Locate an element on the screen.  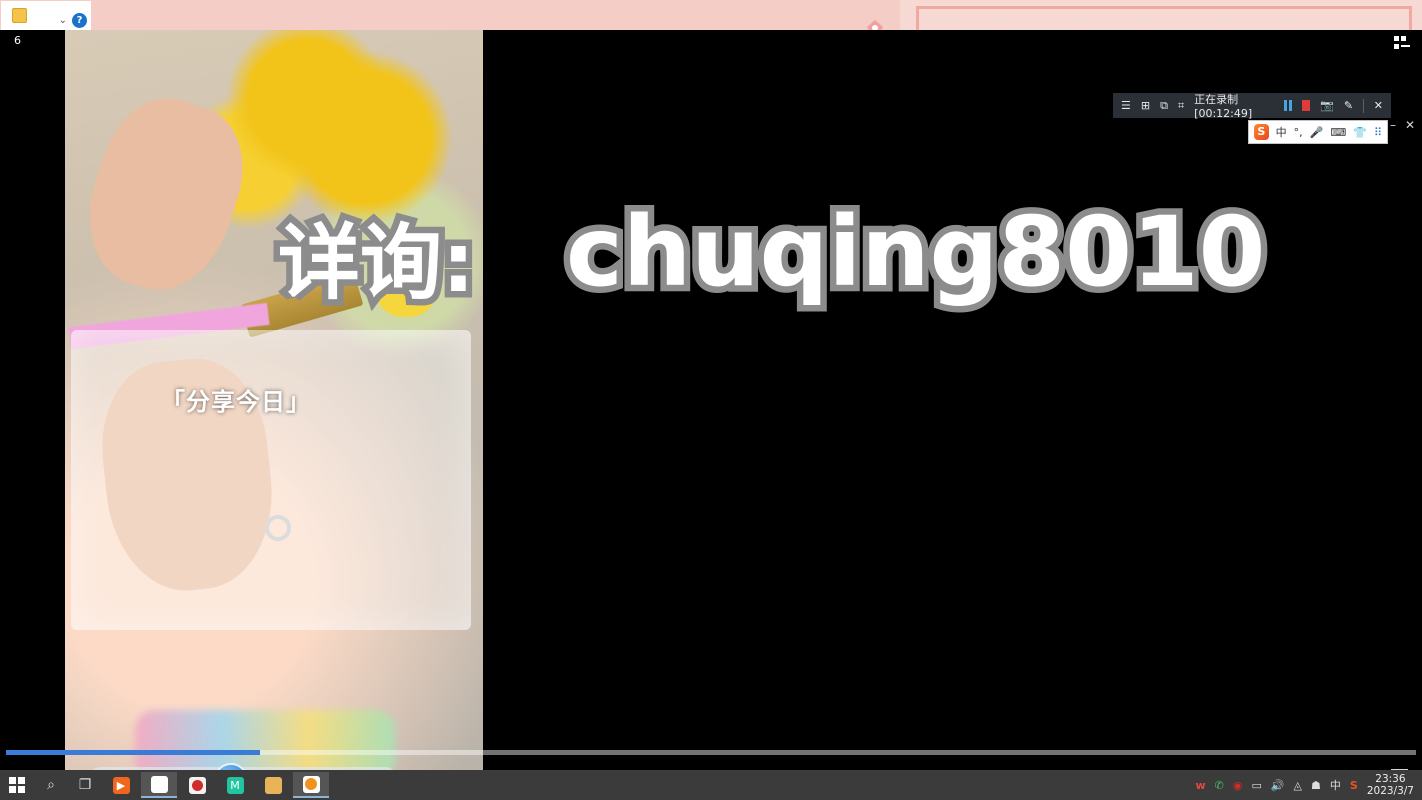
grid-icon is located at coordinates (1402, 45).